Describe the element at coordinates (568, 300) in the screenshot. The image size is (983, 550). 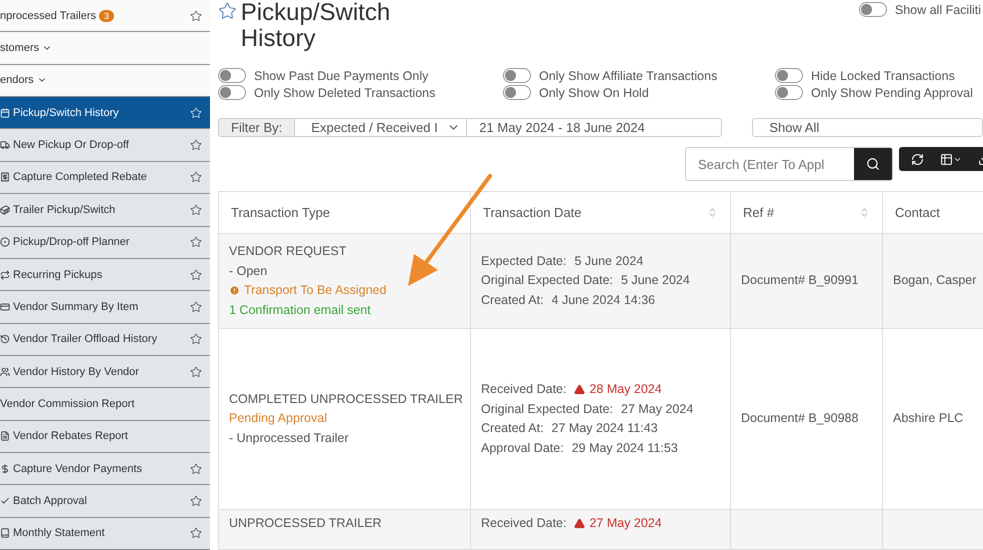
I see `date-text: Created At: 4 June 2024 14:36` at that location.